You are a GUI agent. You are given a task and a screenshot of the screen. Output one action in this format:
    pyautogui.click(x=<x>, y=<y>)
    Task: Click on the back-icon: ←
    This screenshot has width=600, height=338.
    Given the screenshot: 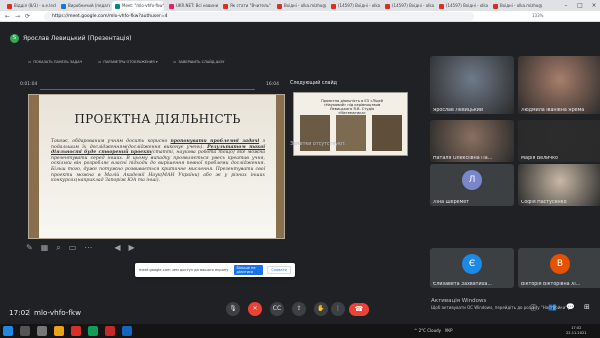 What is the action you would take?
    pyautogui.click(x=7, y=16)
    